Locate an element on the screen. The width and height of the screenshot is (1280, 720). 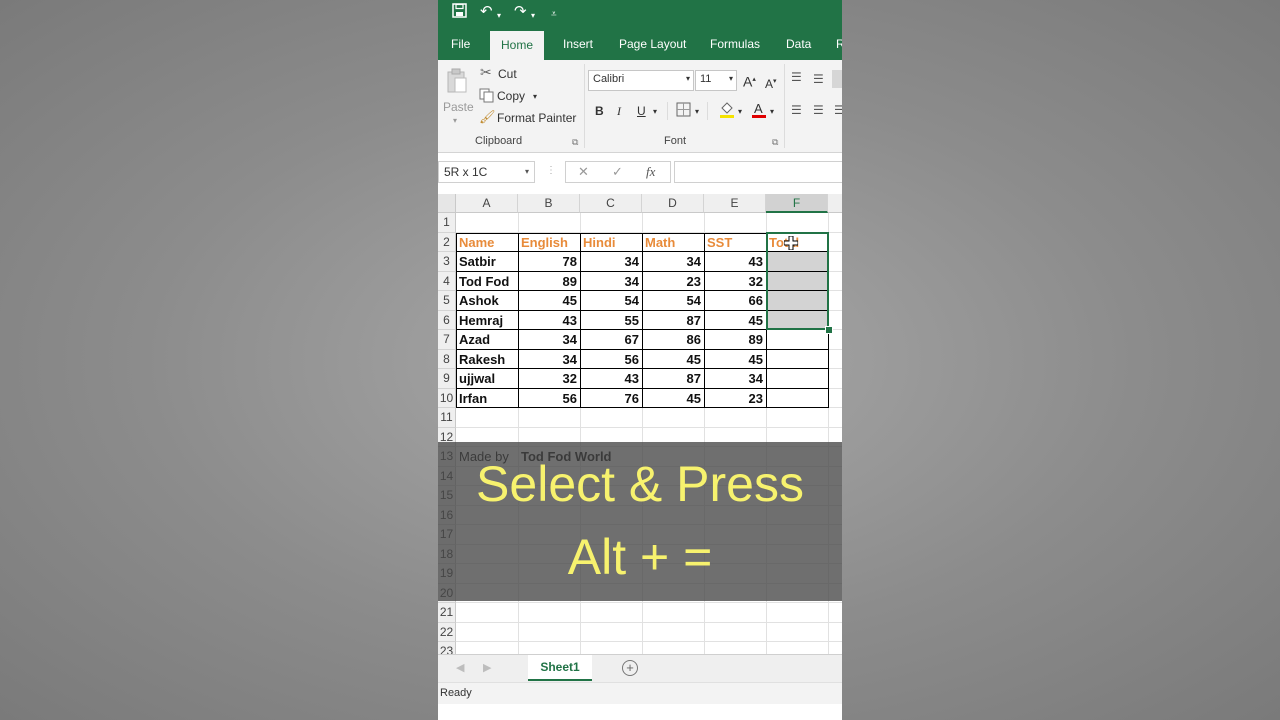
copy-icon is located at coordinates (486, 97).